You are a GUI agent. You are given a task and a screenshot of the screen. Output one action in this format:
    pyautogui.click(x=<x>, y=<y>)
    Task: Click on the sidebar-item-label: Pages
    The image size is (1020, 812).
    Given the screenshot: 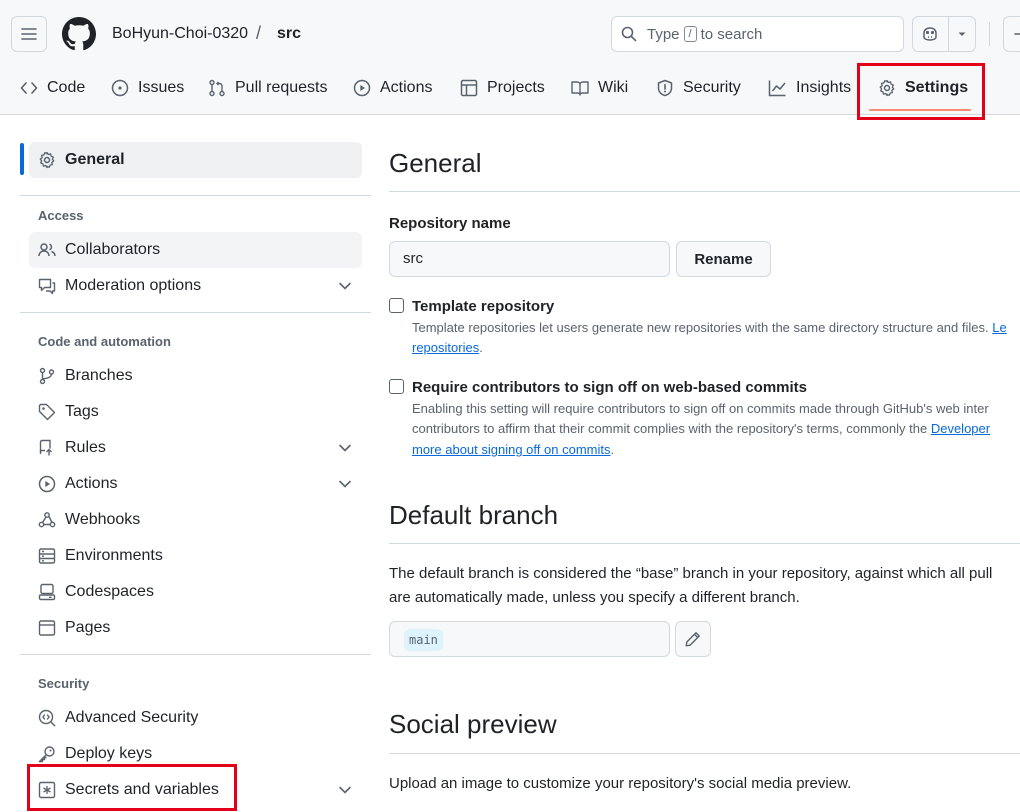 What is the action you would take?
    pyautogui.click(x=88, y=627)
    